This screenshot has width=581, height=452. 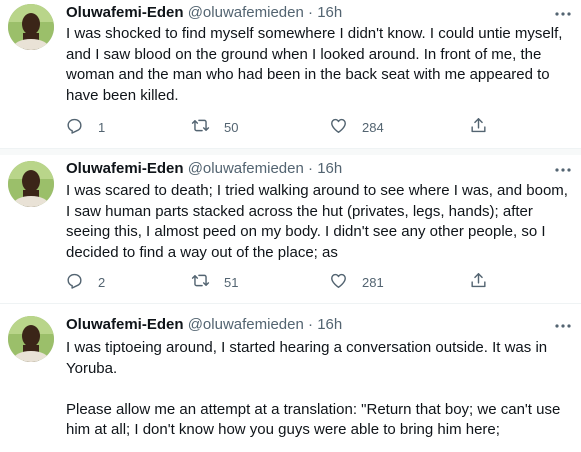 What do you see at coordinates (214, 127) in the screenshot?
I see `retweet-button: 50` at bounding box center [214, 127].